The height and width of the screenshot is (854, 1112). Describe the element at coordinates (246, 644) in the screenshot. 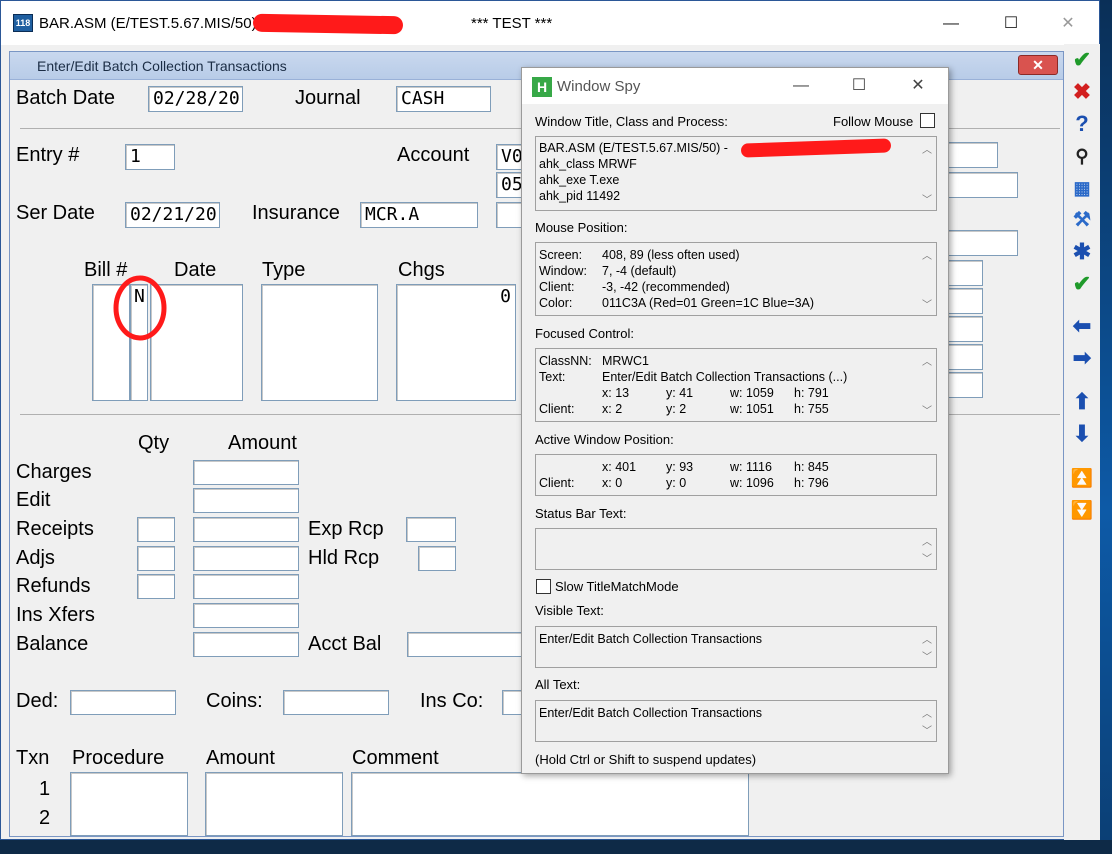

I see `balance-amount-field` at that location.